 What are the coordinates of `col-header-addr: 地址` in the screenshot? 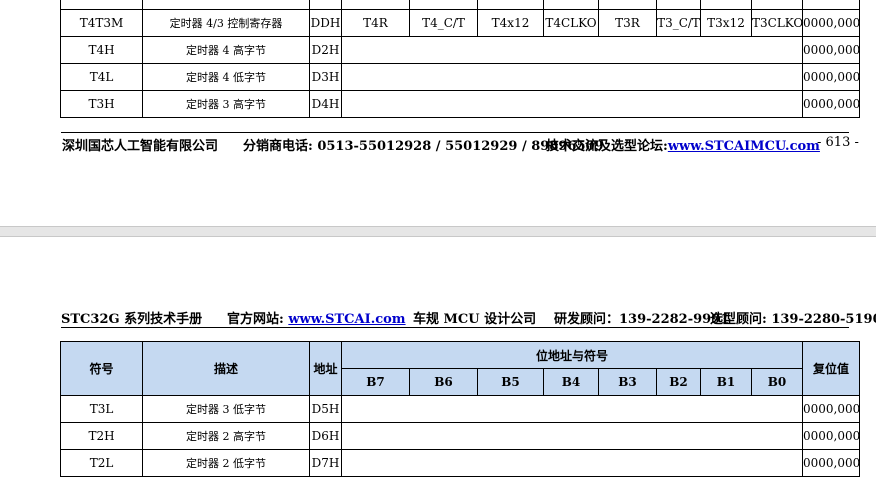 It's located at (325, 368).